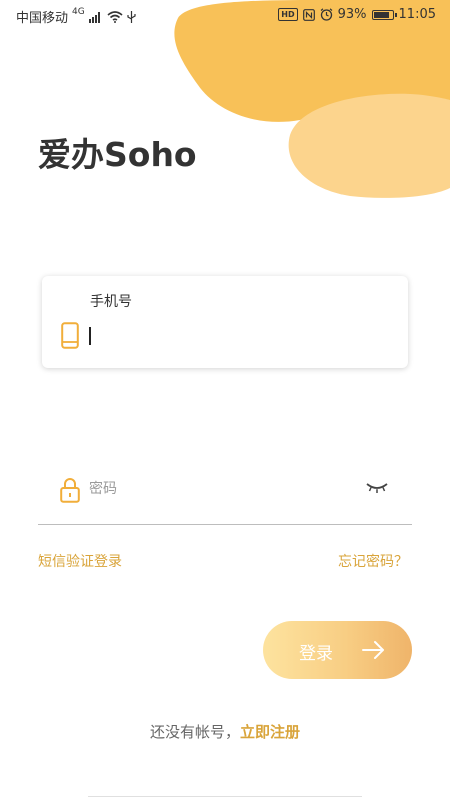 The width and height of the screenshot is (450, 800). Describe the element at coordinates (381, 14) in the screenshot. I see `battery-level-fill` at that location.